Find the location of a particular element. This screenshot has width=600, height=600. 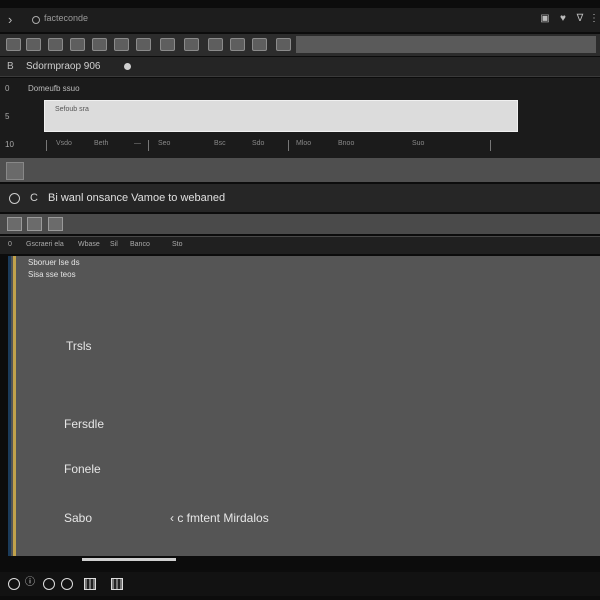

accent-rule is located at coordinates (9, 406).